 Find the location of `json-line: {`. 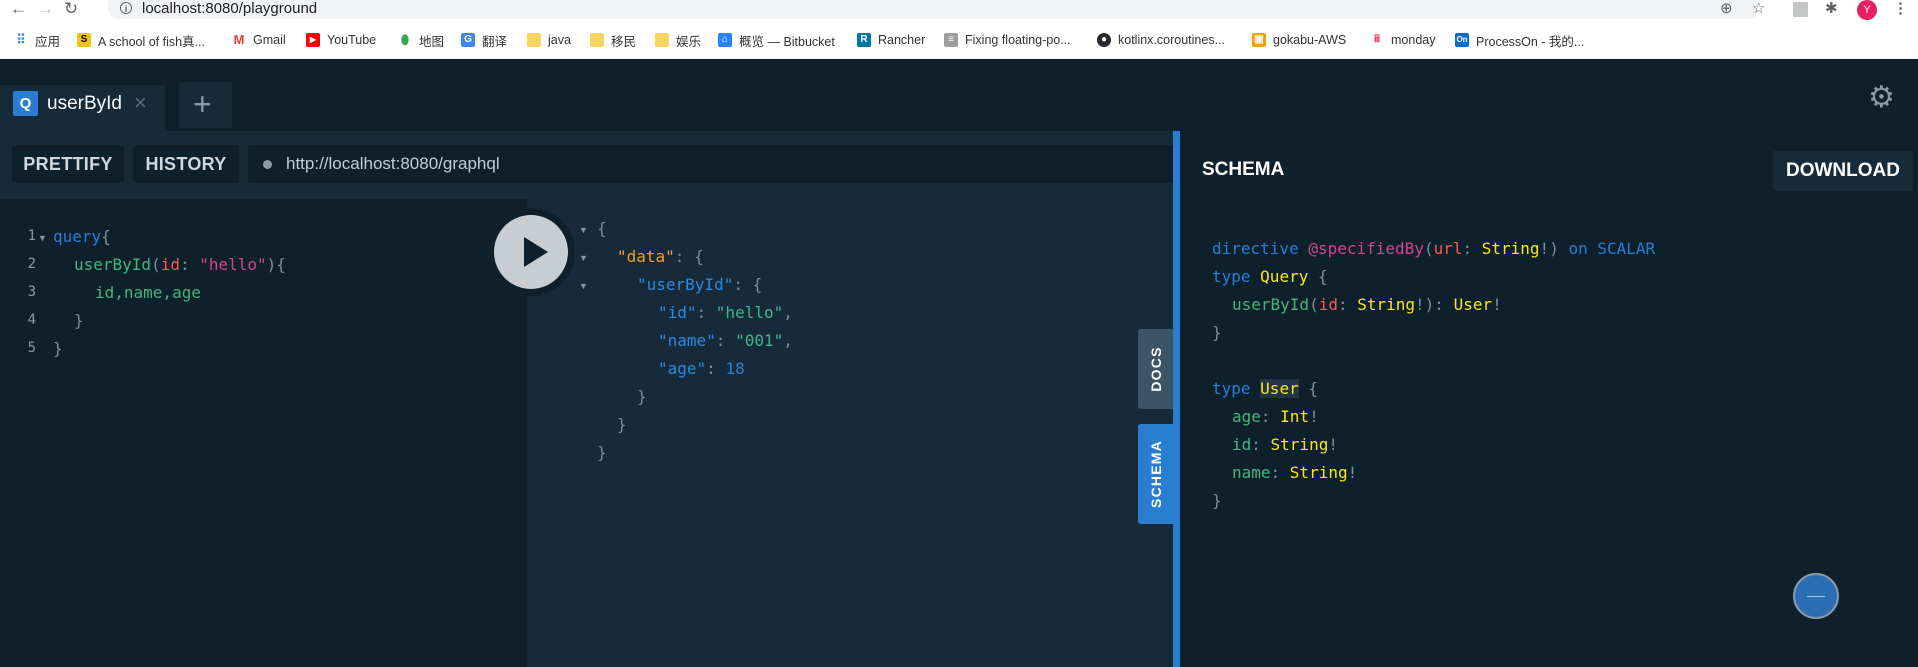

json-line: { is located at coordinates (602, 228).